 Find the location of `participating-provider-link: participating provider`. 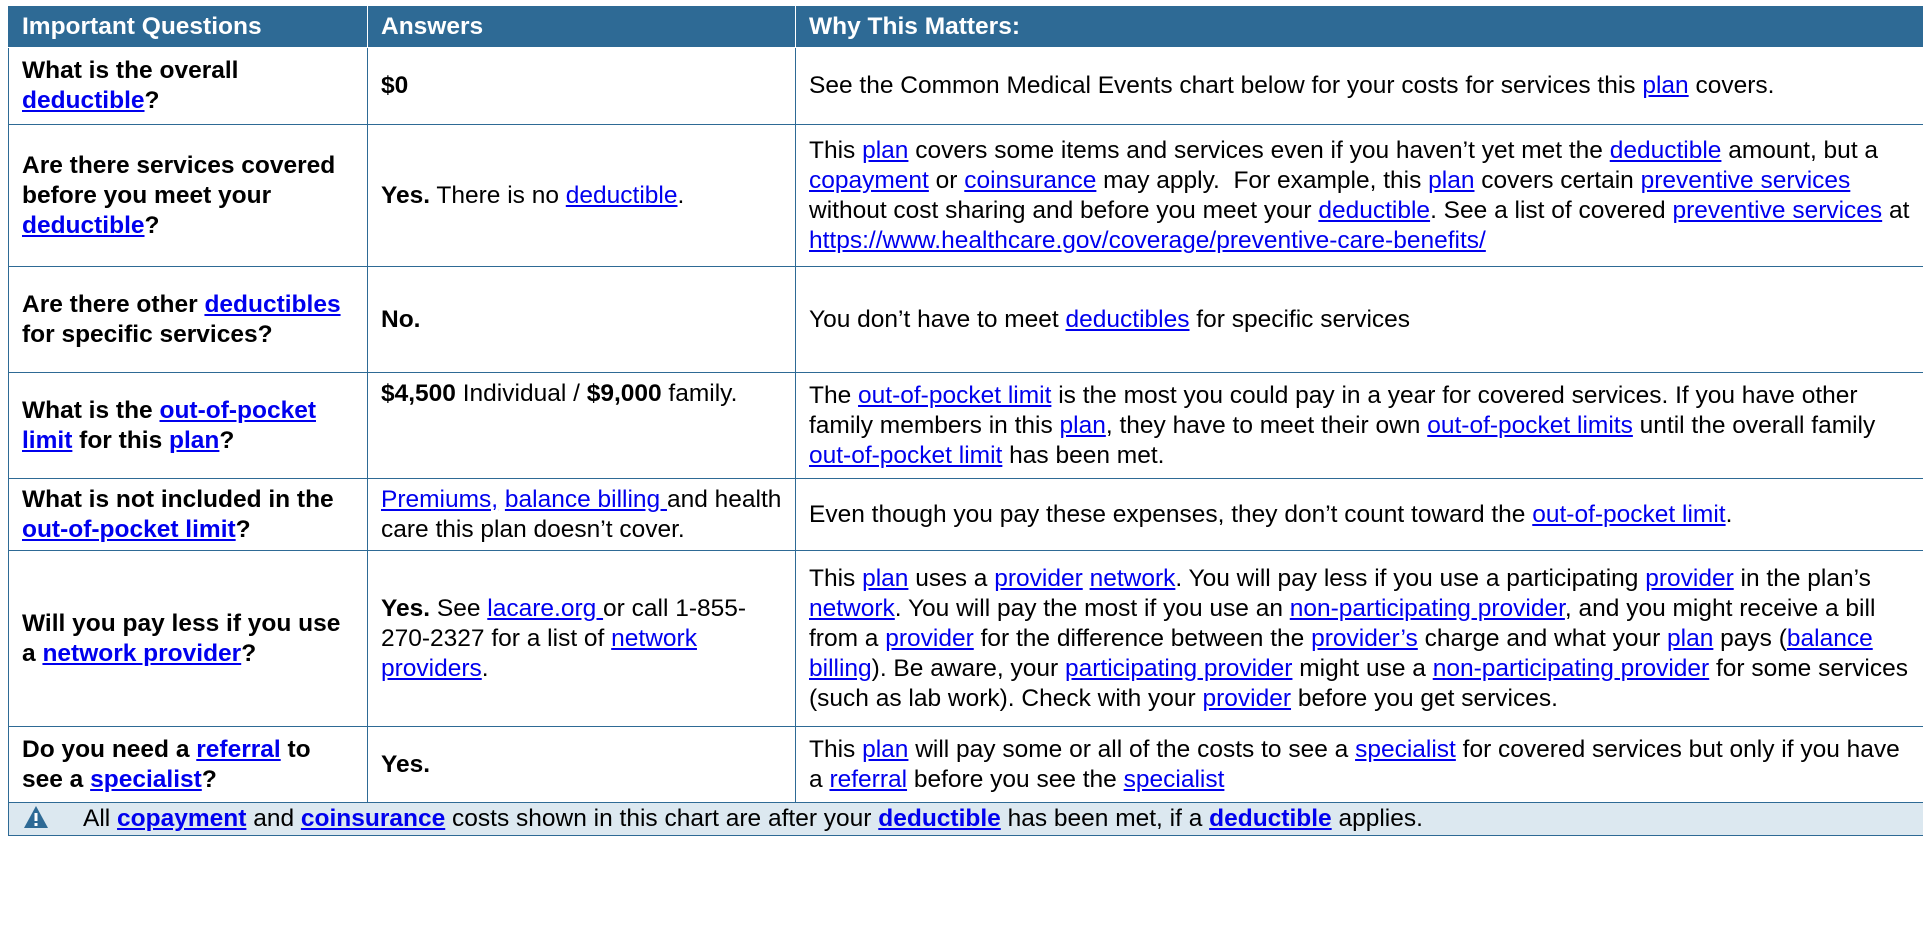

participating-provider-link: participating provider is located at coordinates (1178, 668).